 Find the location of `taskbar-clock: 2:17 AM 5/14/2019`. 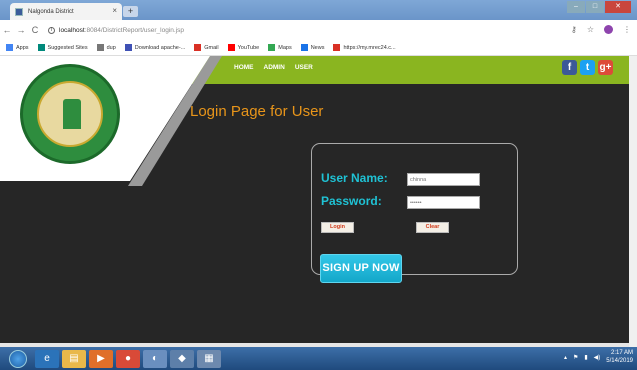

taskbar-clock: 2:17 AM 5/14/2019 is located at coordinates (619, 357).